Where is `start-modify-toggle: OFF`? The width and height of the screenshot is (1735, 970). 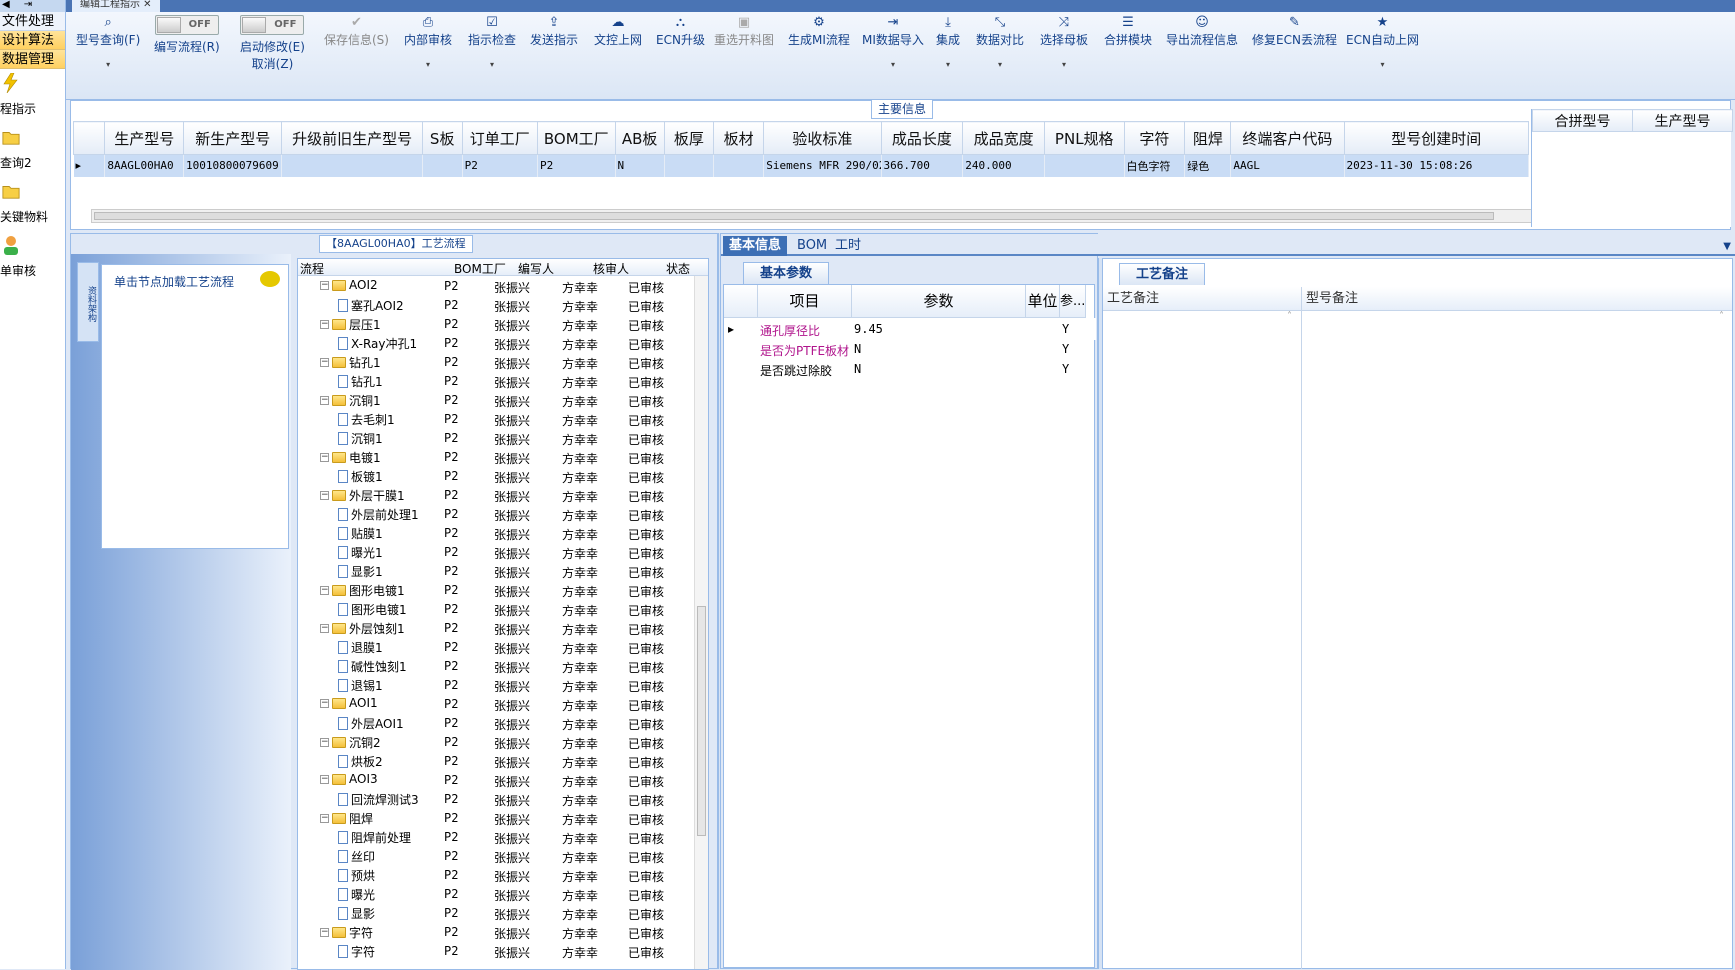
start-modify-toggle: OFF is located at coordinates (272, 25).